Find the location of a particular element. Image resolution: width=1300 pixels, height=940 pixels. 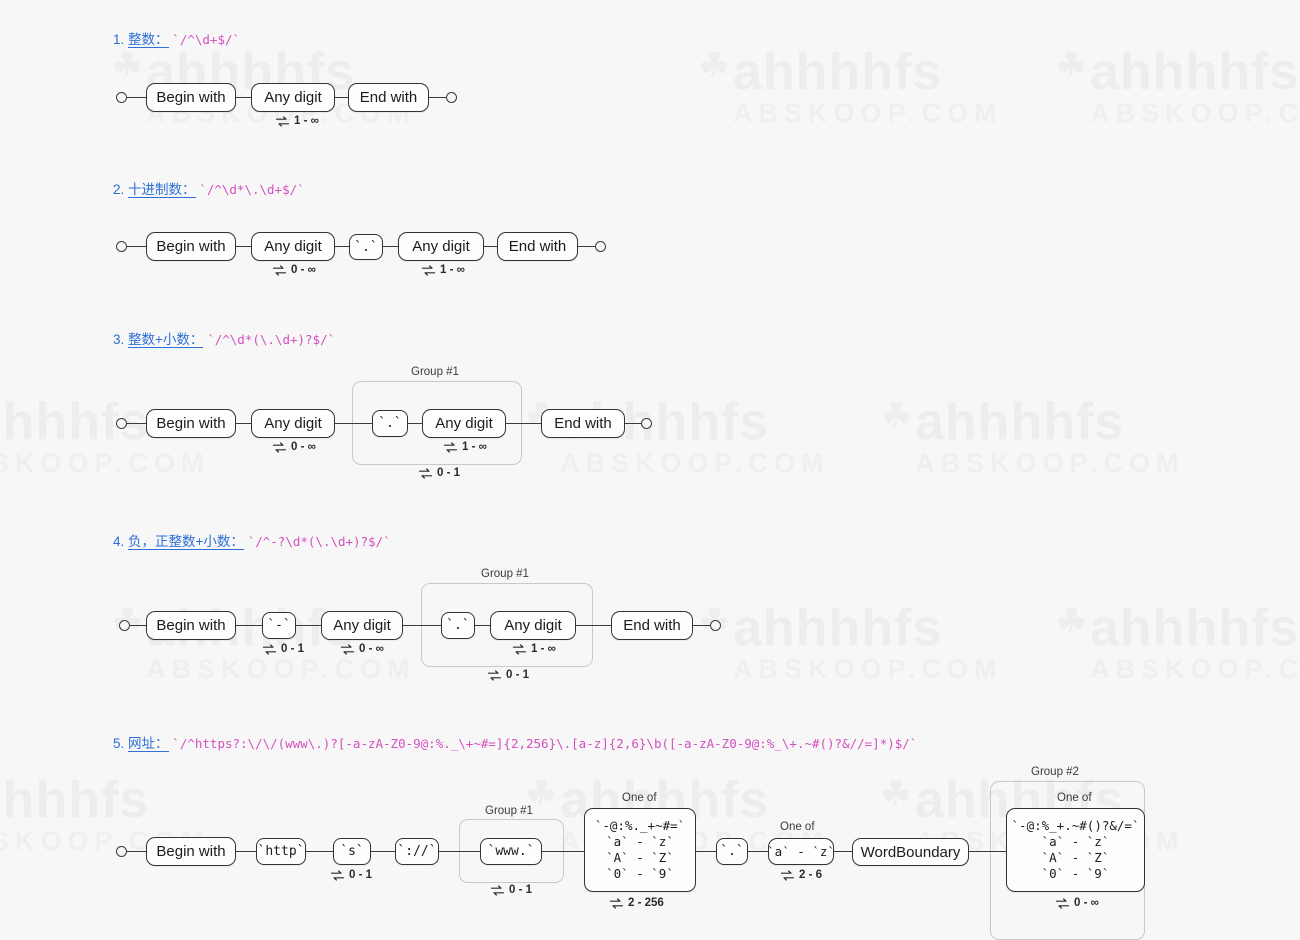

group-1-label: Group #1 is located at coordinates (509, 811).